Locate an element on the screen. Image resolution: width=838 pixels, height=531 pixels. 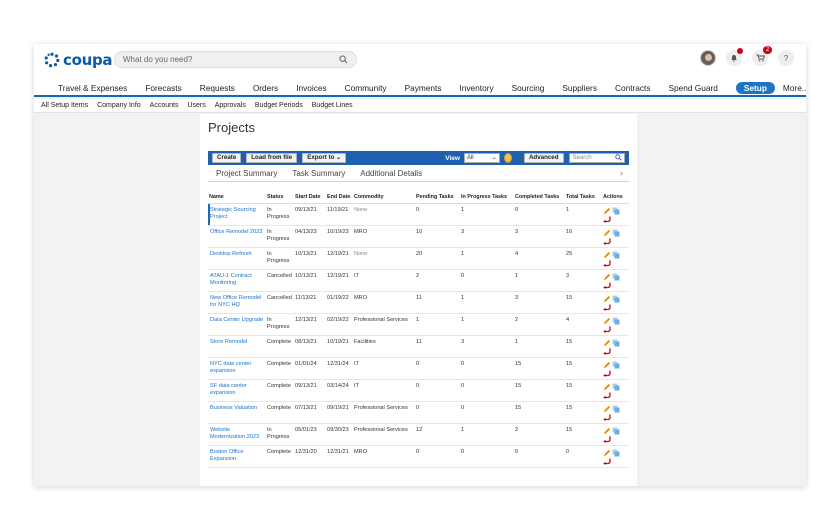
column-header-pending-tasks: Pending Tasks is located at coordinates (437, 198).